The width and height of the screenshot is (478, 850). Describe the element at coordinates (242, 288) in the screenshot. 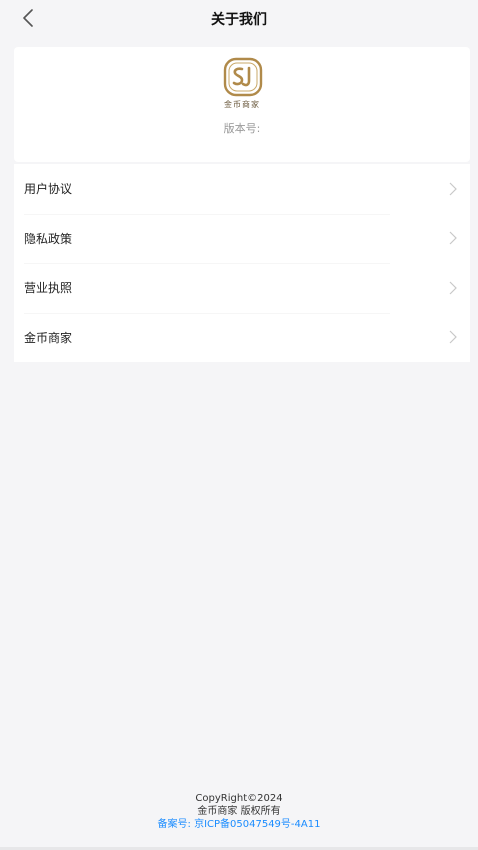

I see `menu-item-business-license: 营业执照` at that location.